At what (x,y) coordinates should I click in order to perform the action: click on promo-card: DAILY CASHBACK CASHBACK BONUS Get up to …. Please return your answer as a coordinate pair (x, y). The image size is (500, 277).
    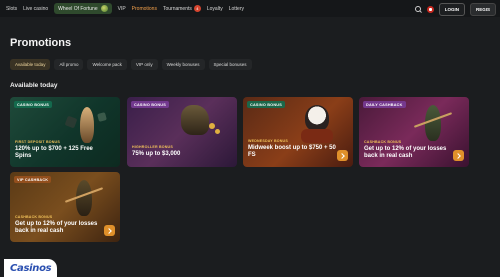
    Looking at the image, I should click on (414, 132).